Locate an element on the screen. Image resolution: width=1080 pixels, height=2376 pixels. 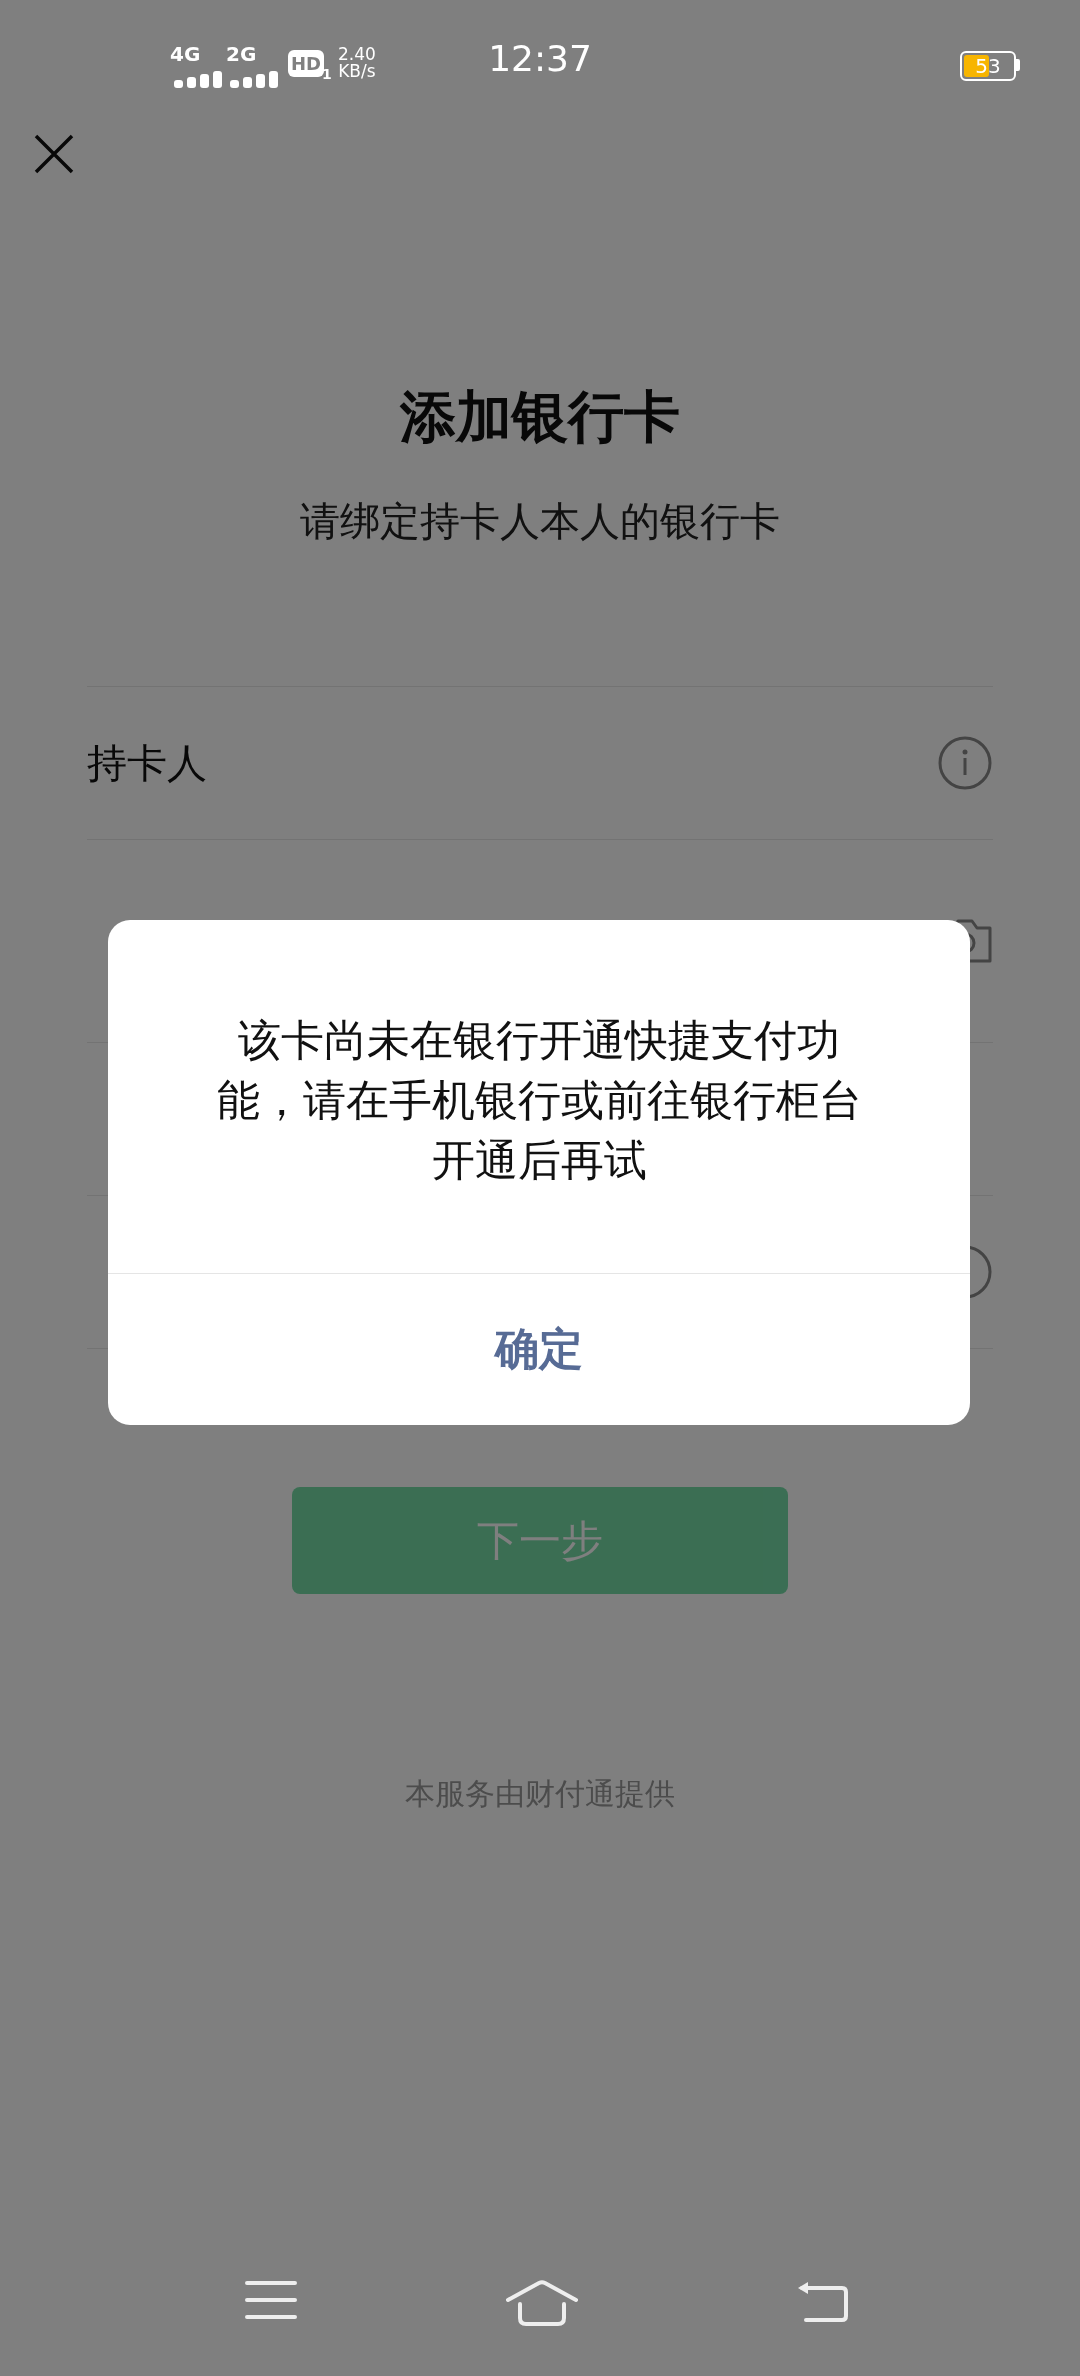
hd-badge: HD is located at coordinates (306, 63).